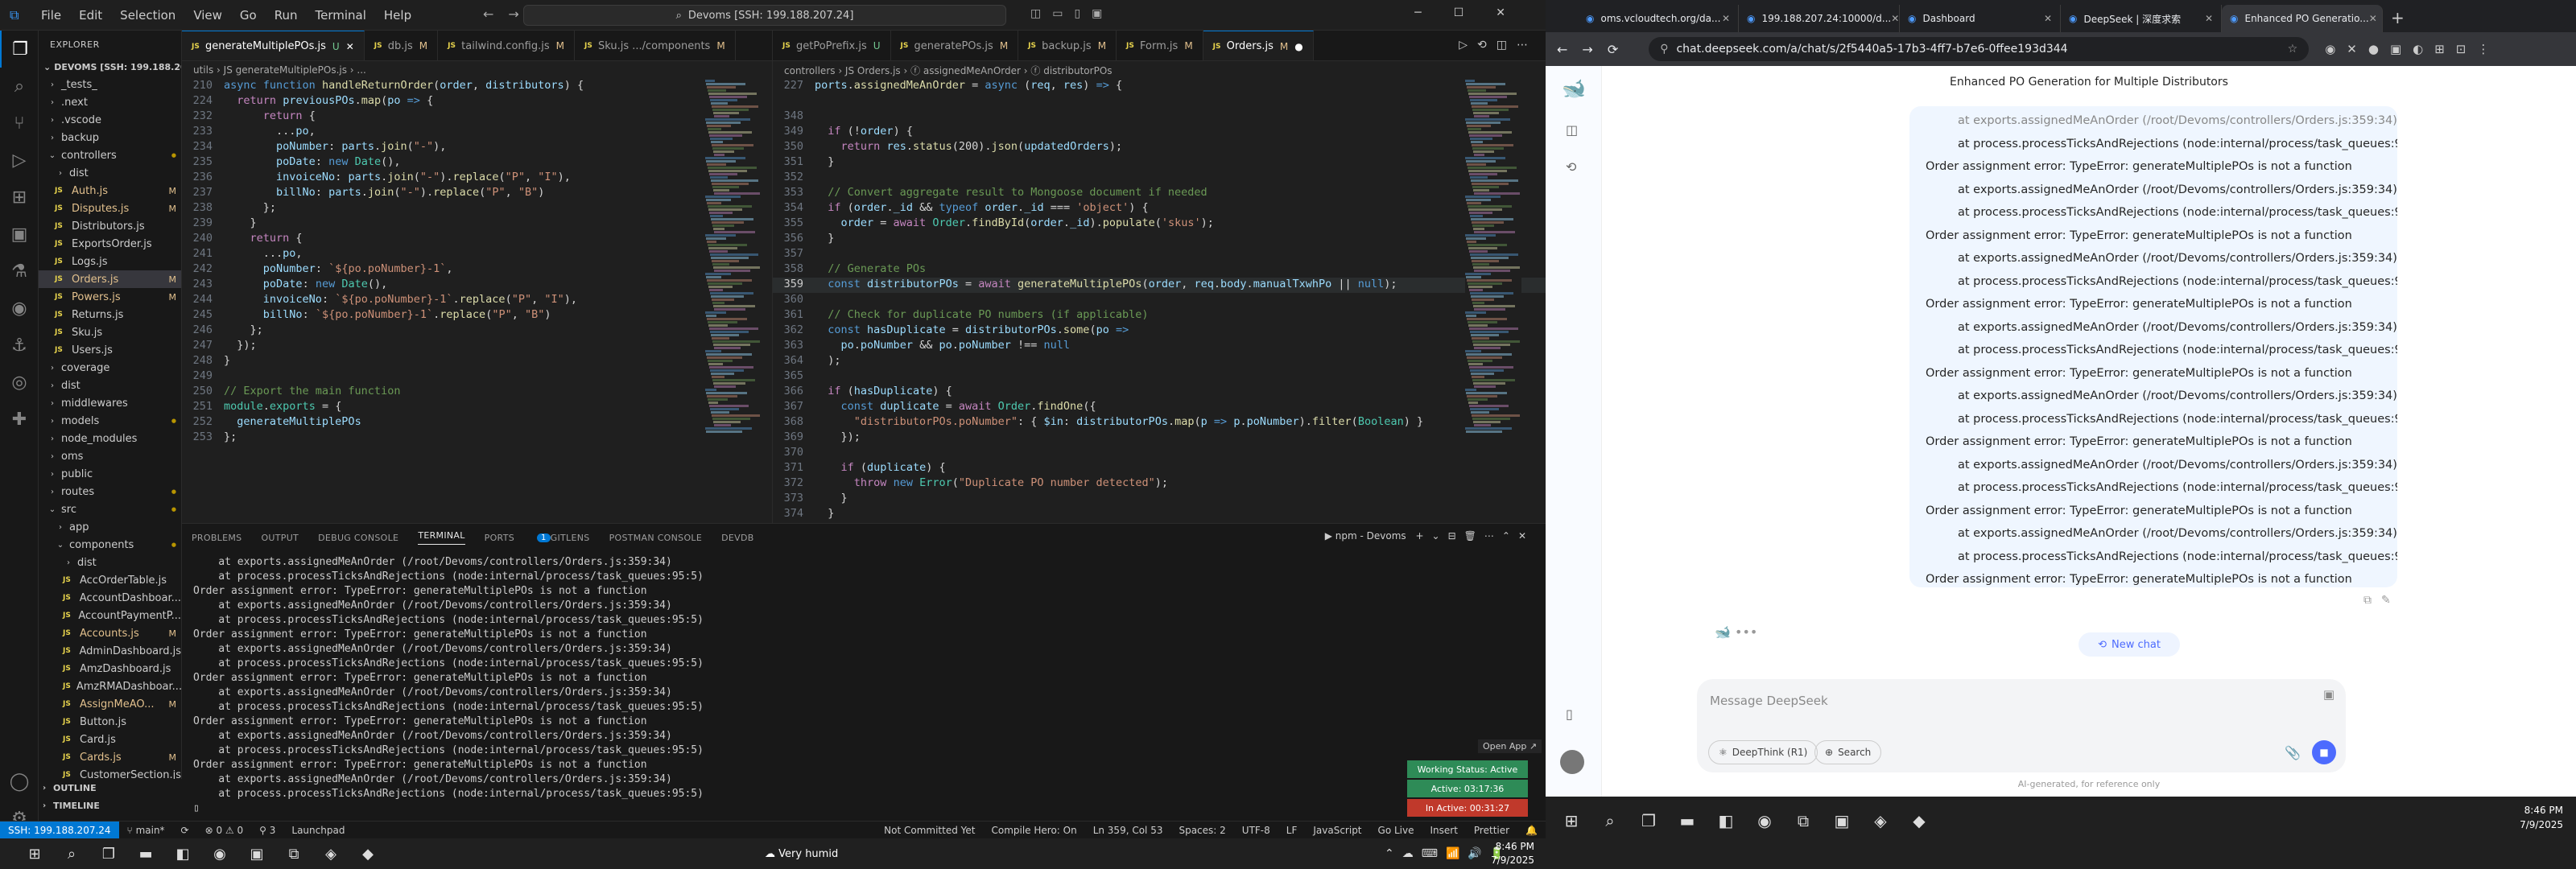  I want to click on tree-item: › dist, so click(110, 385).